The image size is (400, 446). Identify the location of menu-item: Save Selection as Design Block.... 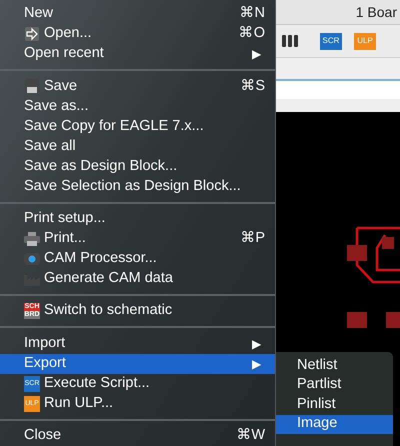
(137, 186).